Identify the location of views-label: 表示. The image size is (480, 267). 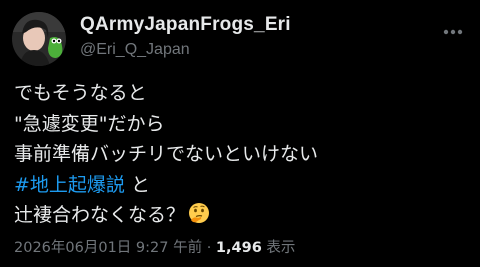
(278, 248).